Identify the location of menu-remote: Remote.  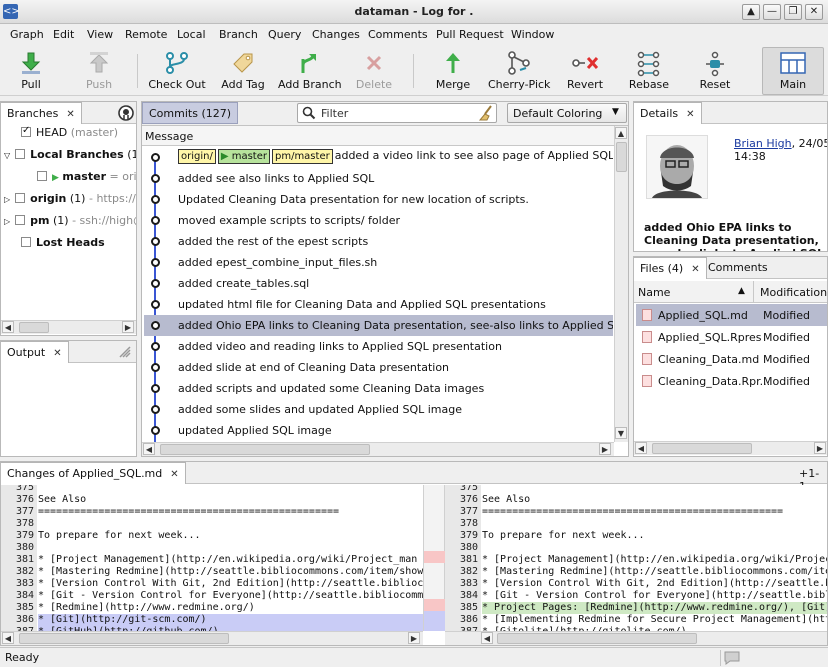
(146, 34).